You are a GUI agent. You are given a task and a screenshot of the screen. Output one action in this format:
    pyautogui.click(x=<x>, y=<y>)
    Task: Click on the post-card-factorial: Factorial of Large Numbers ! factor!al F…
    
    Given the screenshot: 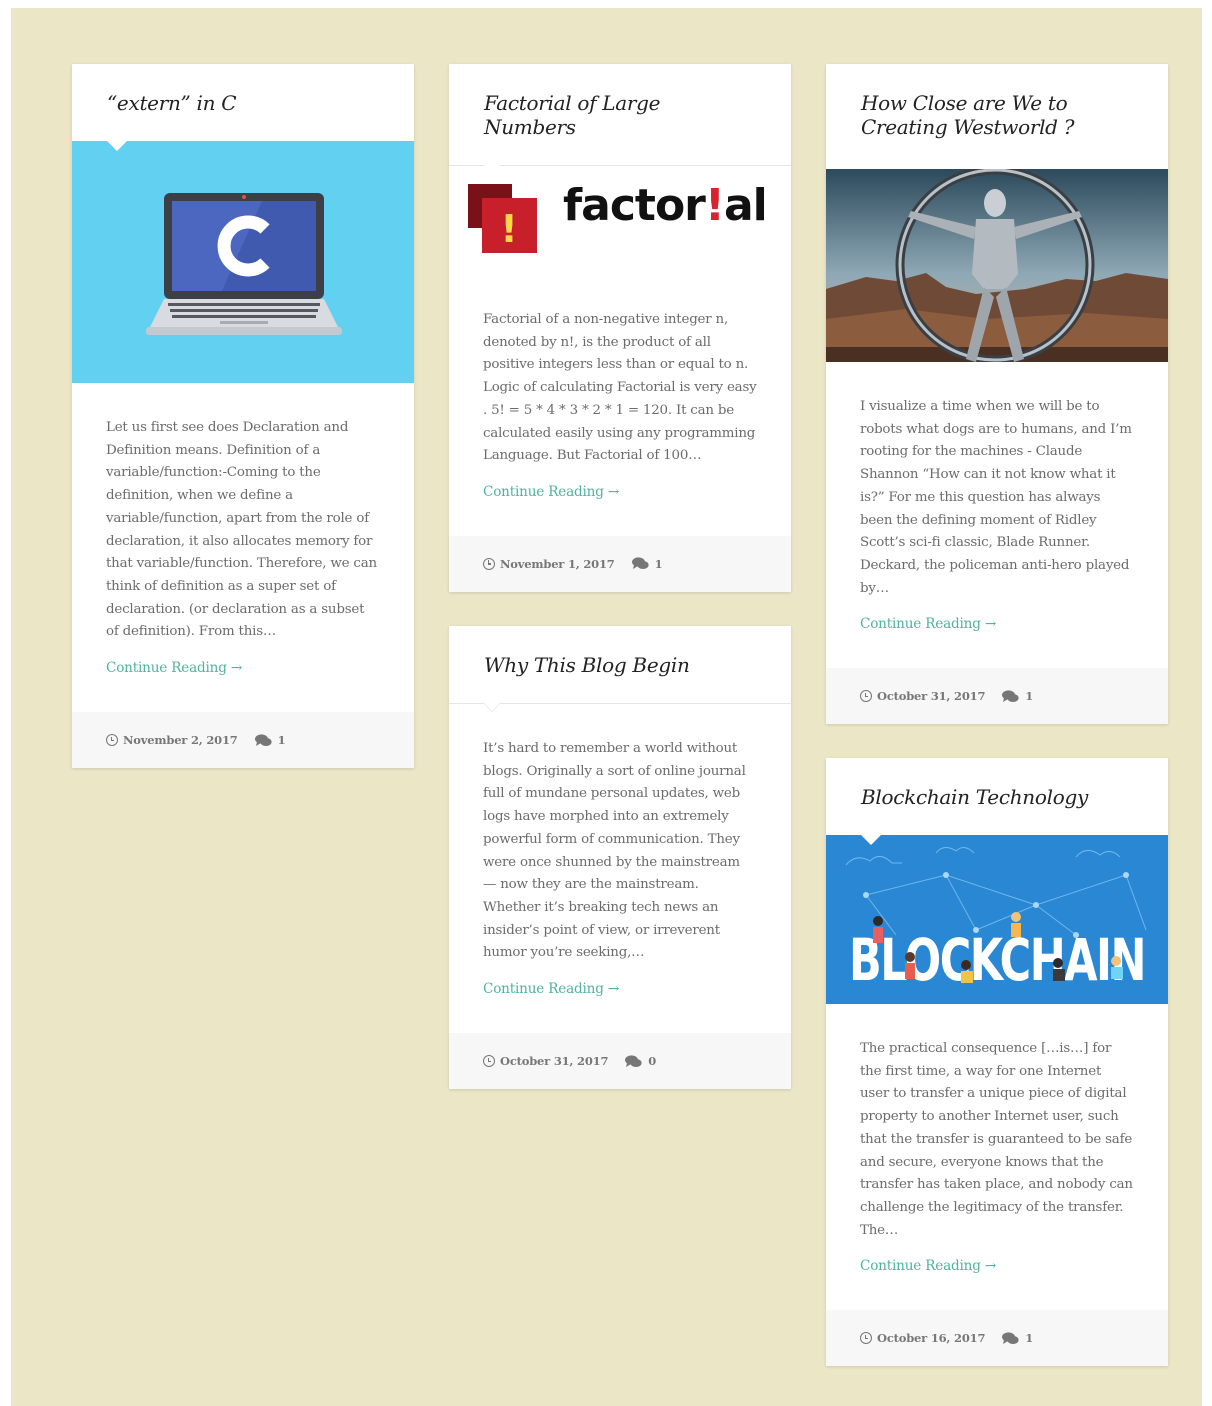 What is the action you would take?
    pyautogui.click(x=620, y=328)
    